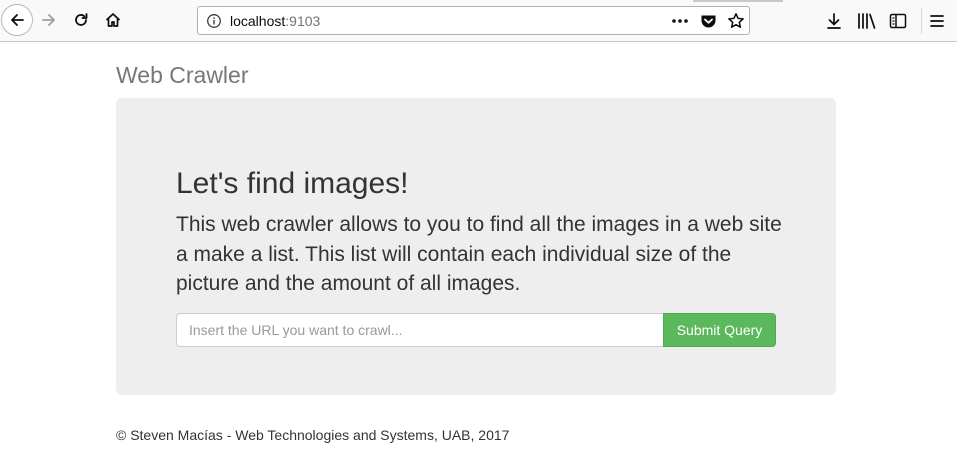 The width and height of the screenshot is (957, 472). I want to click on menu-button, so click(937, 21).